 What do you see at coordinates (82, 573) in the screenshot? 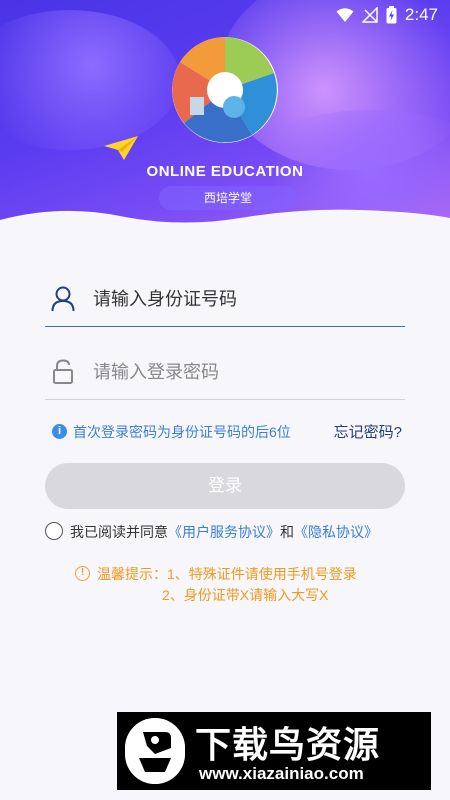
I see `warning-icon: !` at bounding box center [82, 573].